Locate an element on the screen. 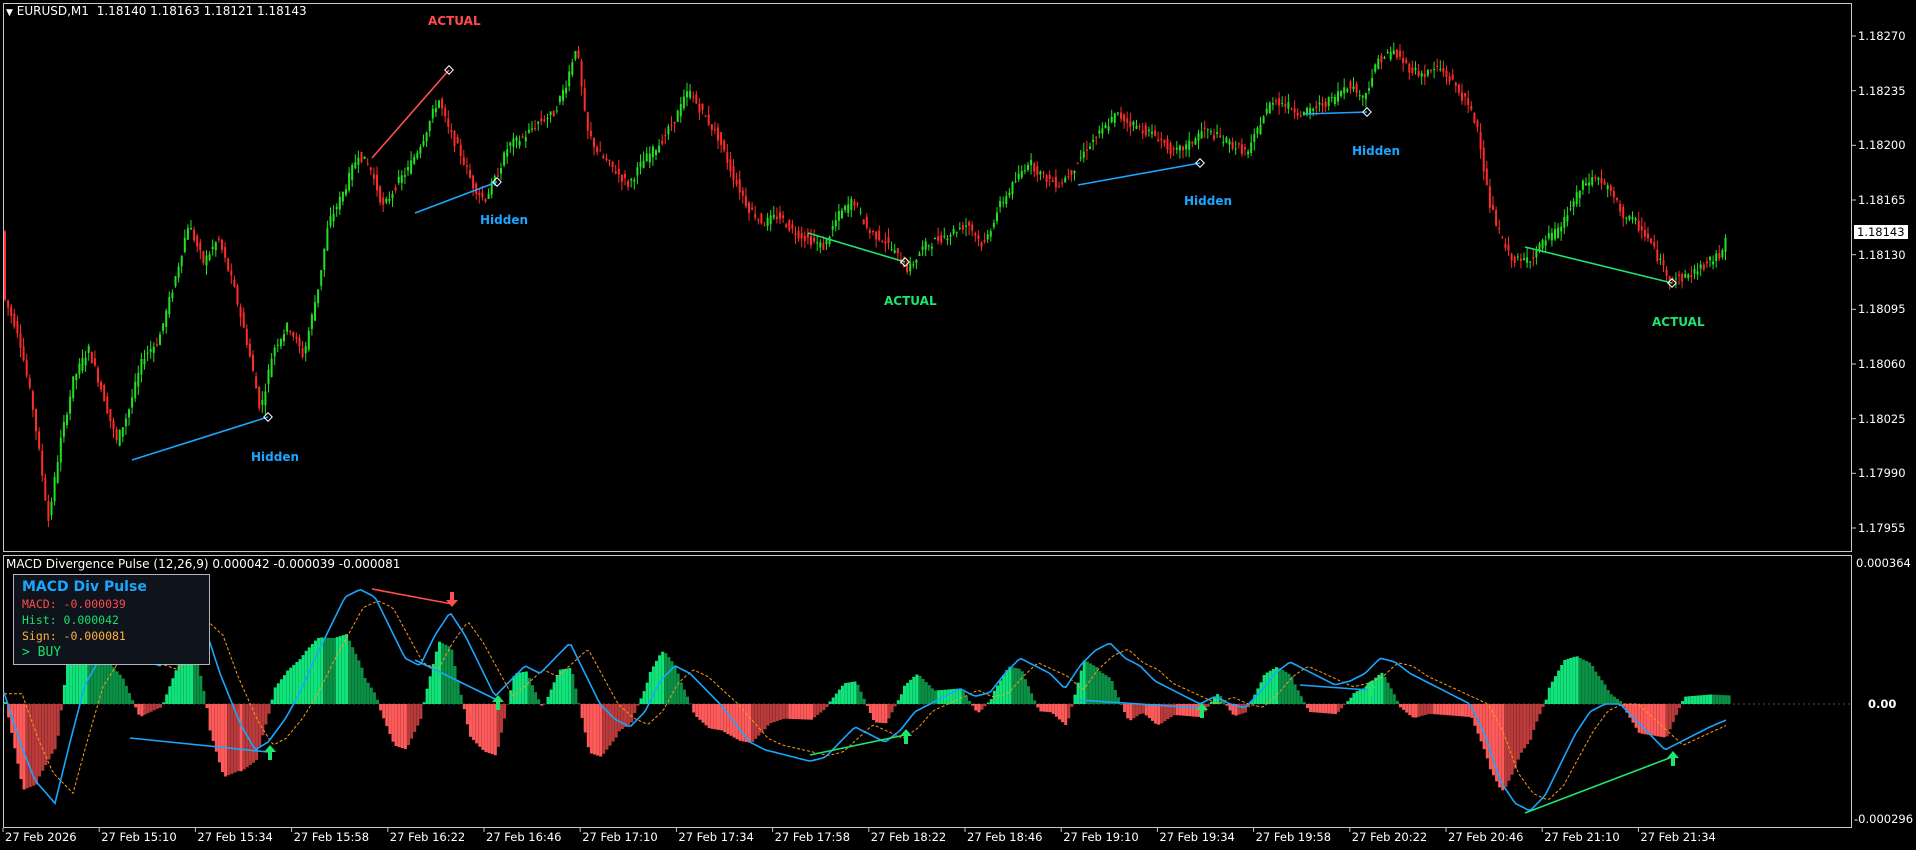 This screenshot has width=1916, height=850. divergence-line is located at coordinates (200, 438).